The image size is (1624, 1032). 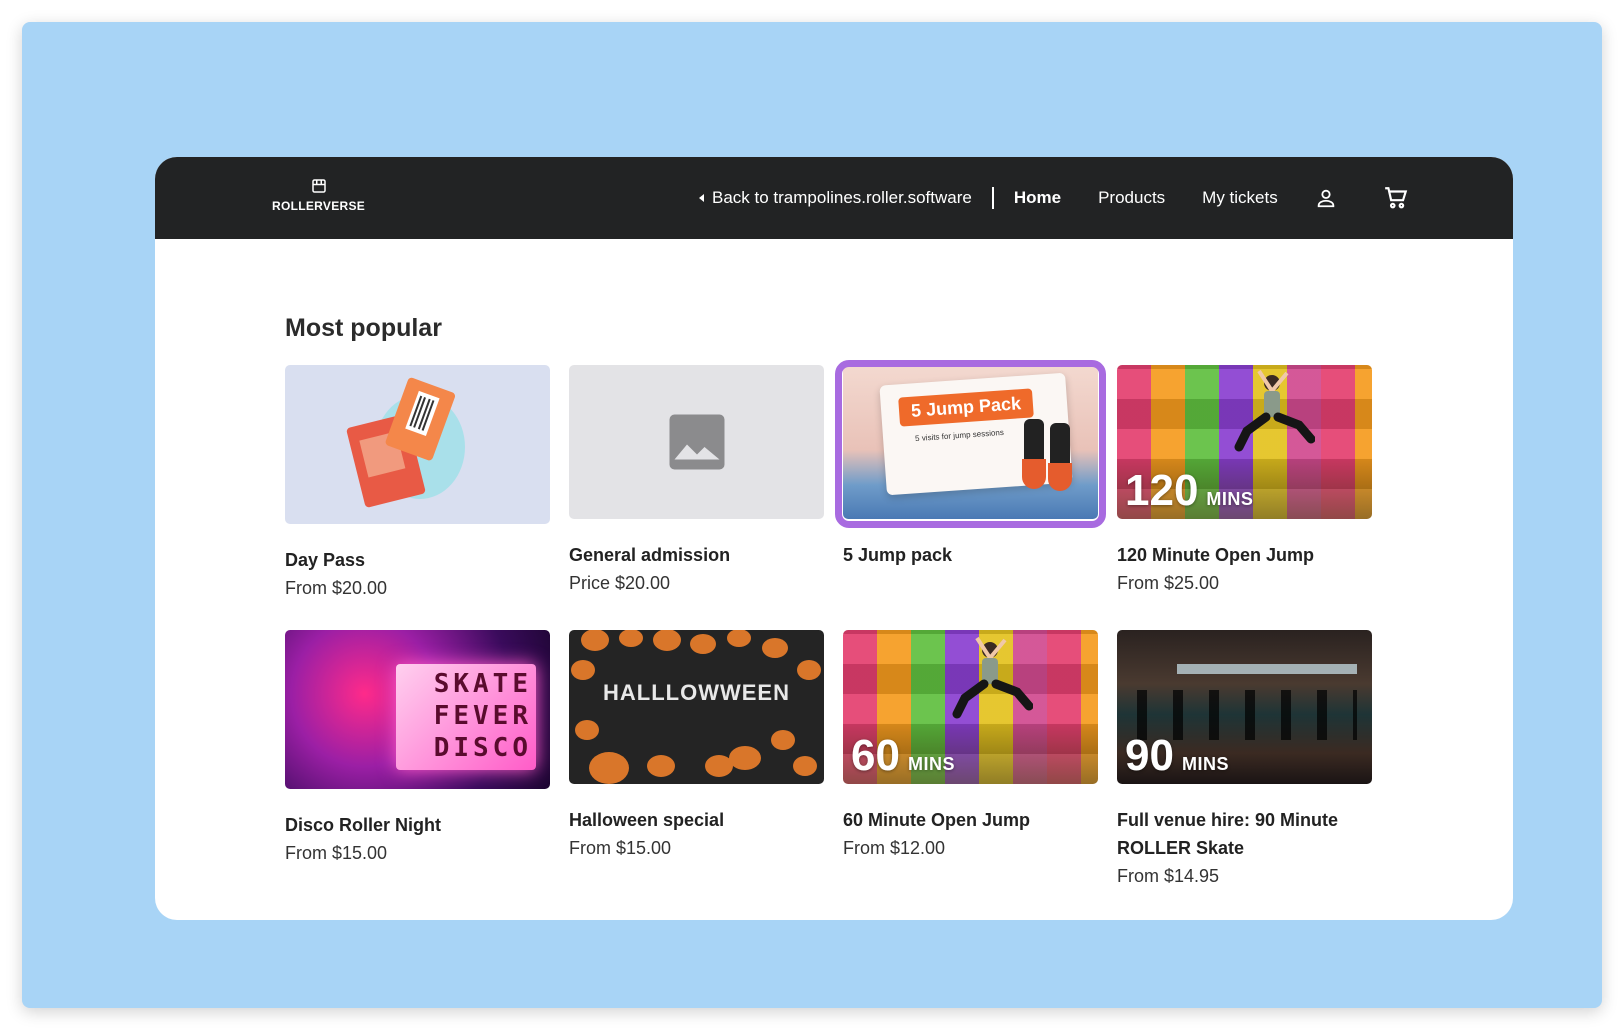 What do you see at coordinates (898, 555) in the screenshot?
I see `product-title: 5 Jump pack` at bounding box center [898, 555].